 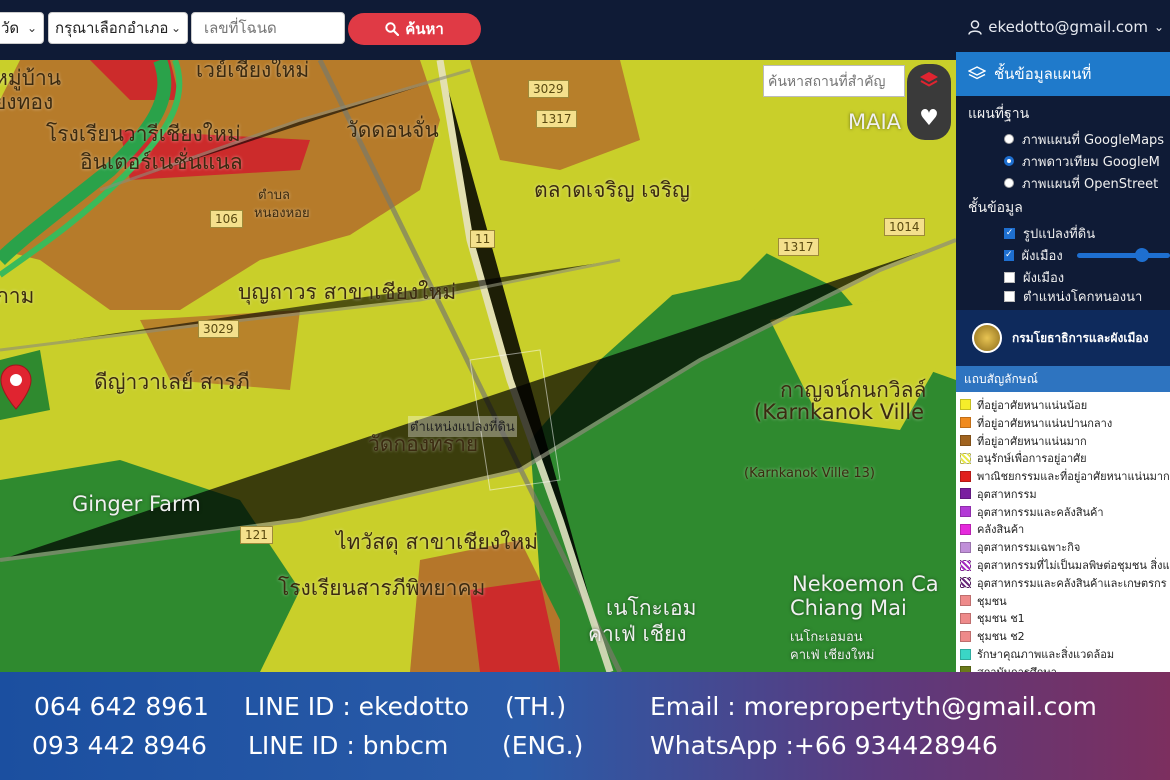 What do you see at coordinates (536, 706) in the screenshot?
I see `language-1: (TH.)` at bounding box center [536, 706].